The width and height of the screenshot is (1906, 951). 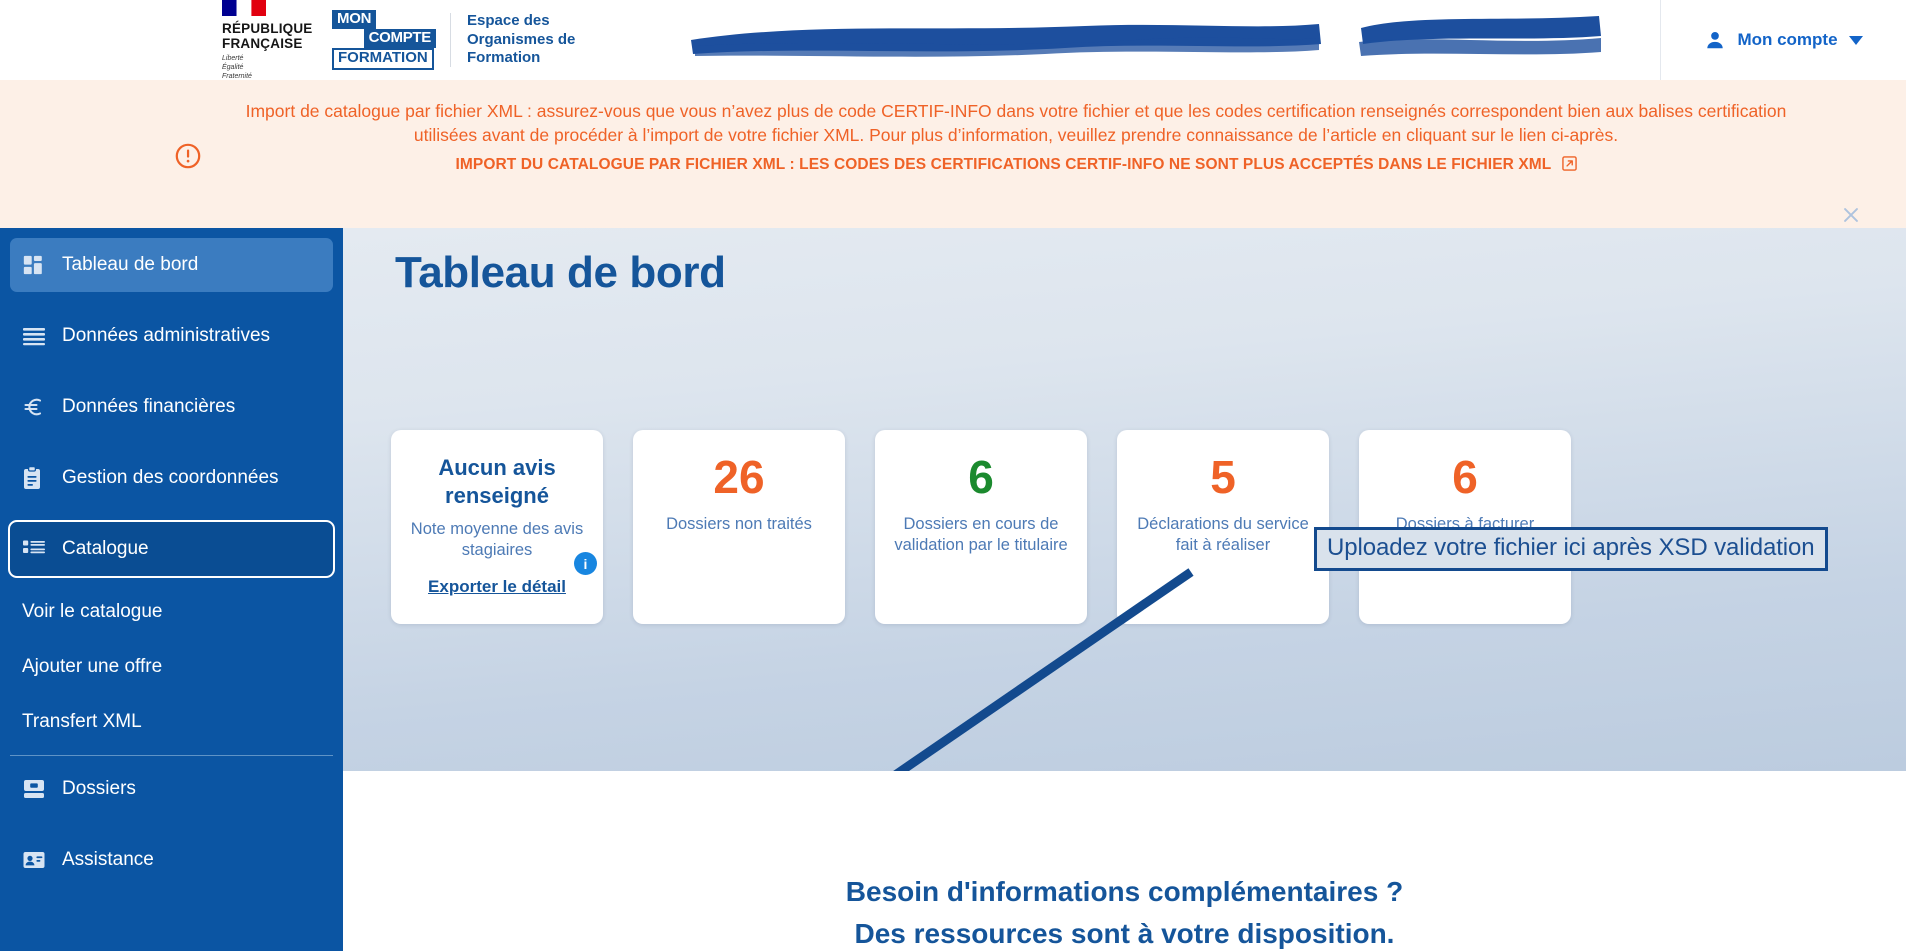 I want to click on sidebar-nav: Tableau de bord Données administratives, so click(x=171, y=589).